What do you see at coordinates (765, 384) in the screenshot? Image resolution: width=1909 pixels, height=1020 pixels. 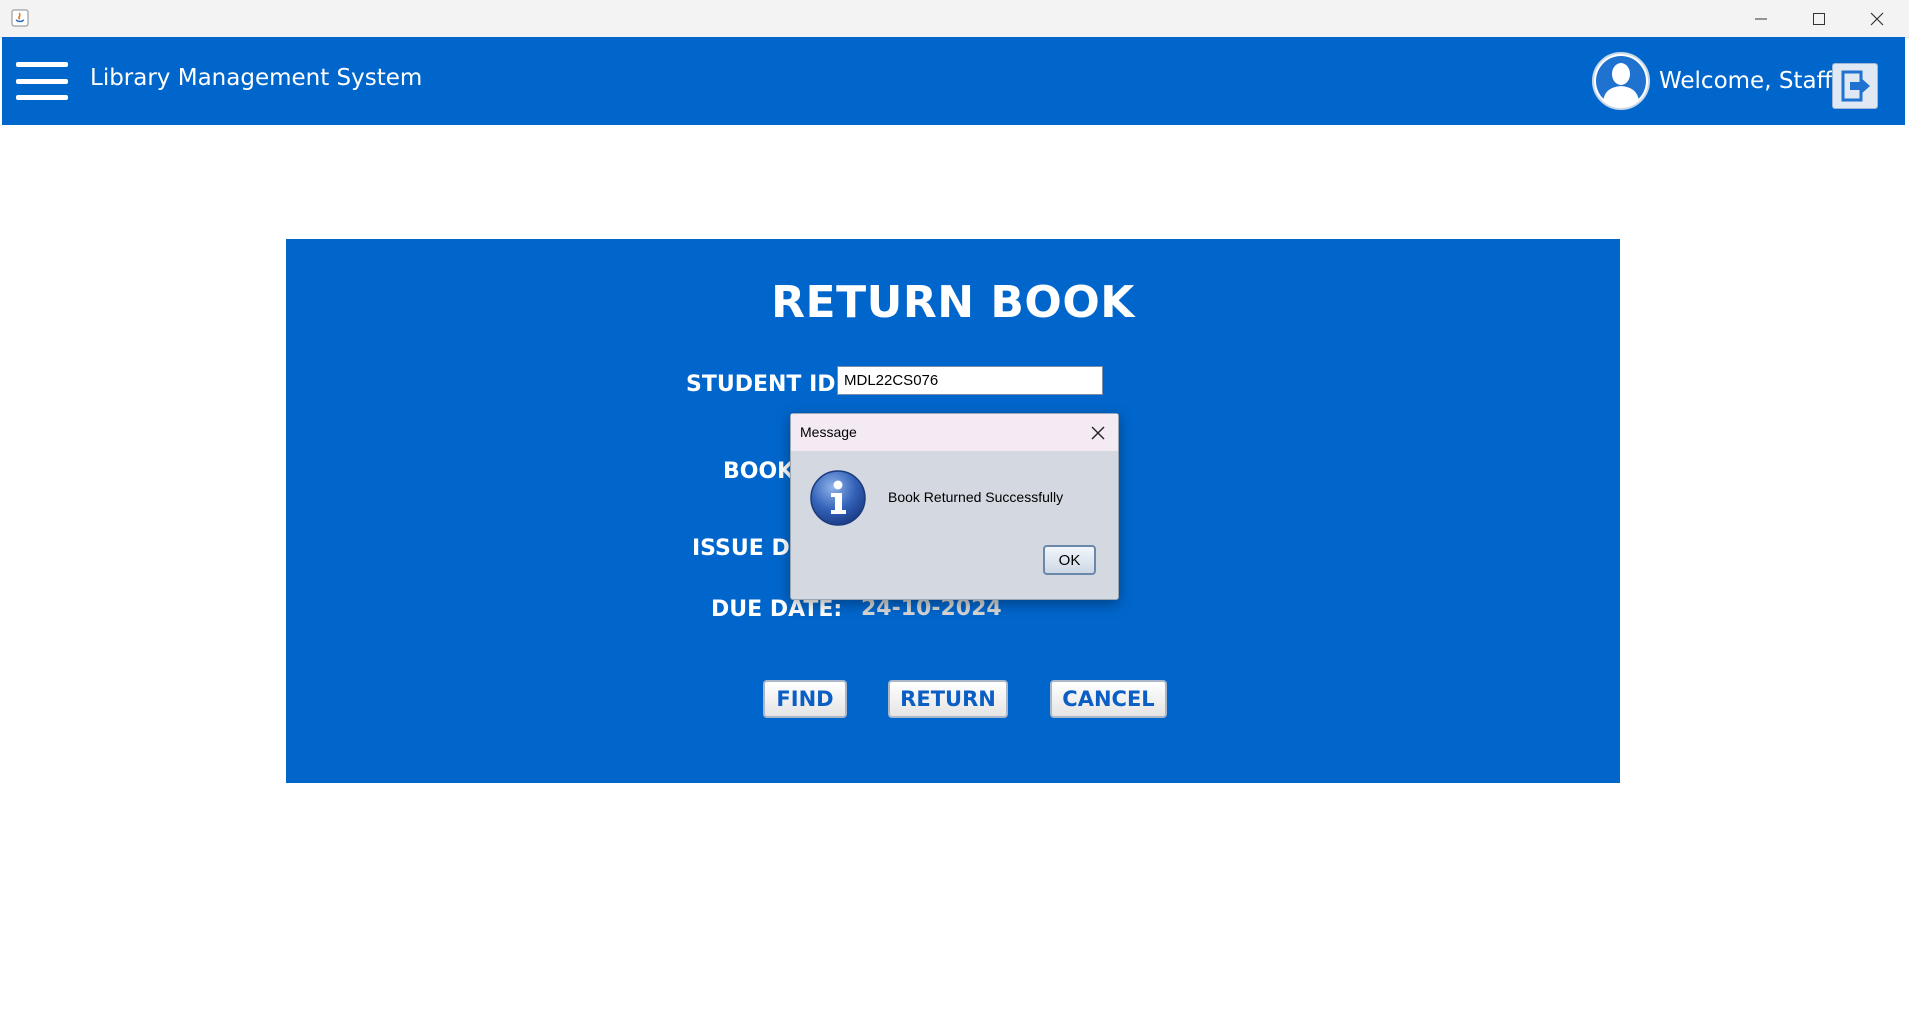 I see `student-id-label: STUDENT ID:` at bounding box center [765, 384].